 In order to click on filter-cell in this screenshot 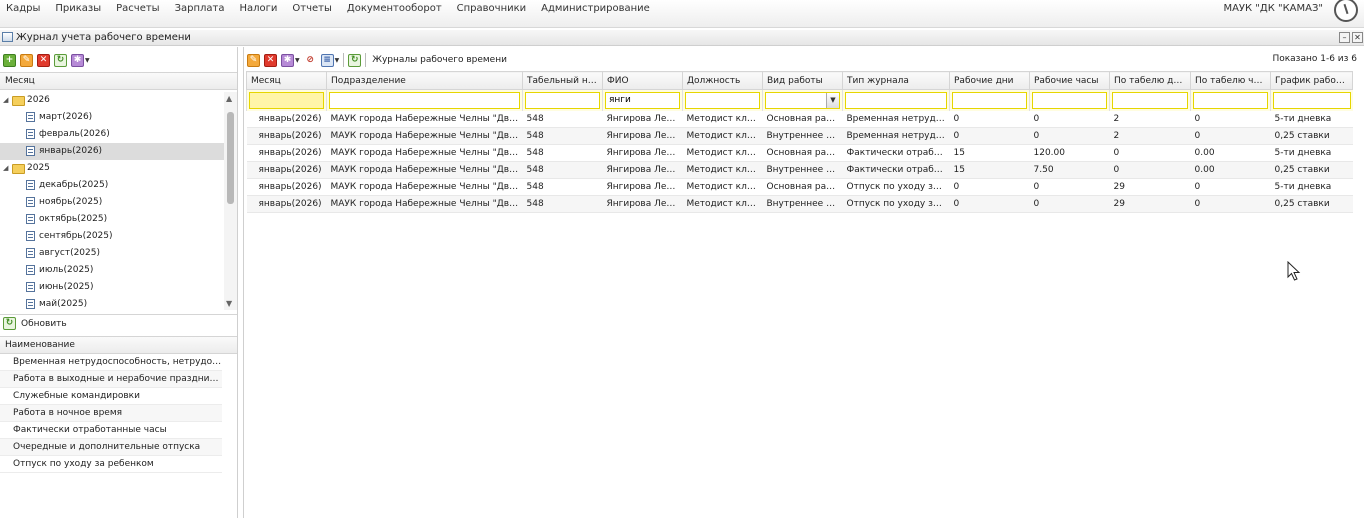, I will do `click(642, 100)`.